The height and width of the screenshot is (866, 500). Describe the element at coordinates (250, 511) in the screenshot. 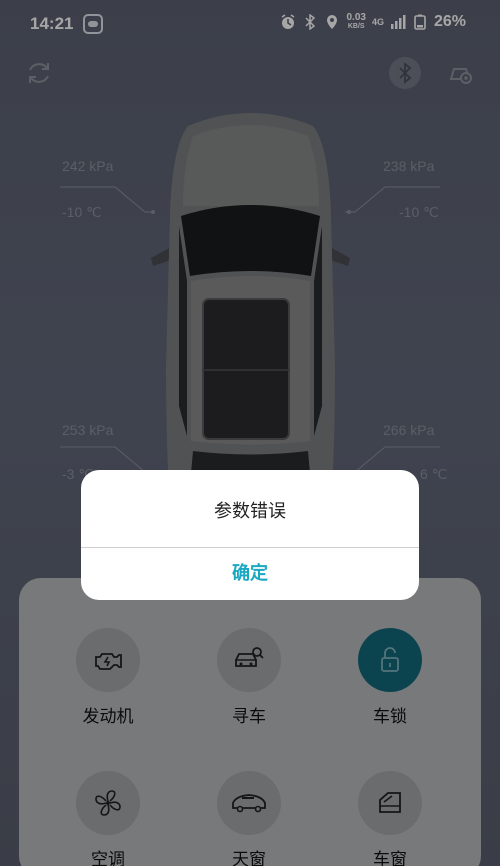

I see `dialog-message: 参数错误` at that location.